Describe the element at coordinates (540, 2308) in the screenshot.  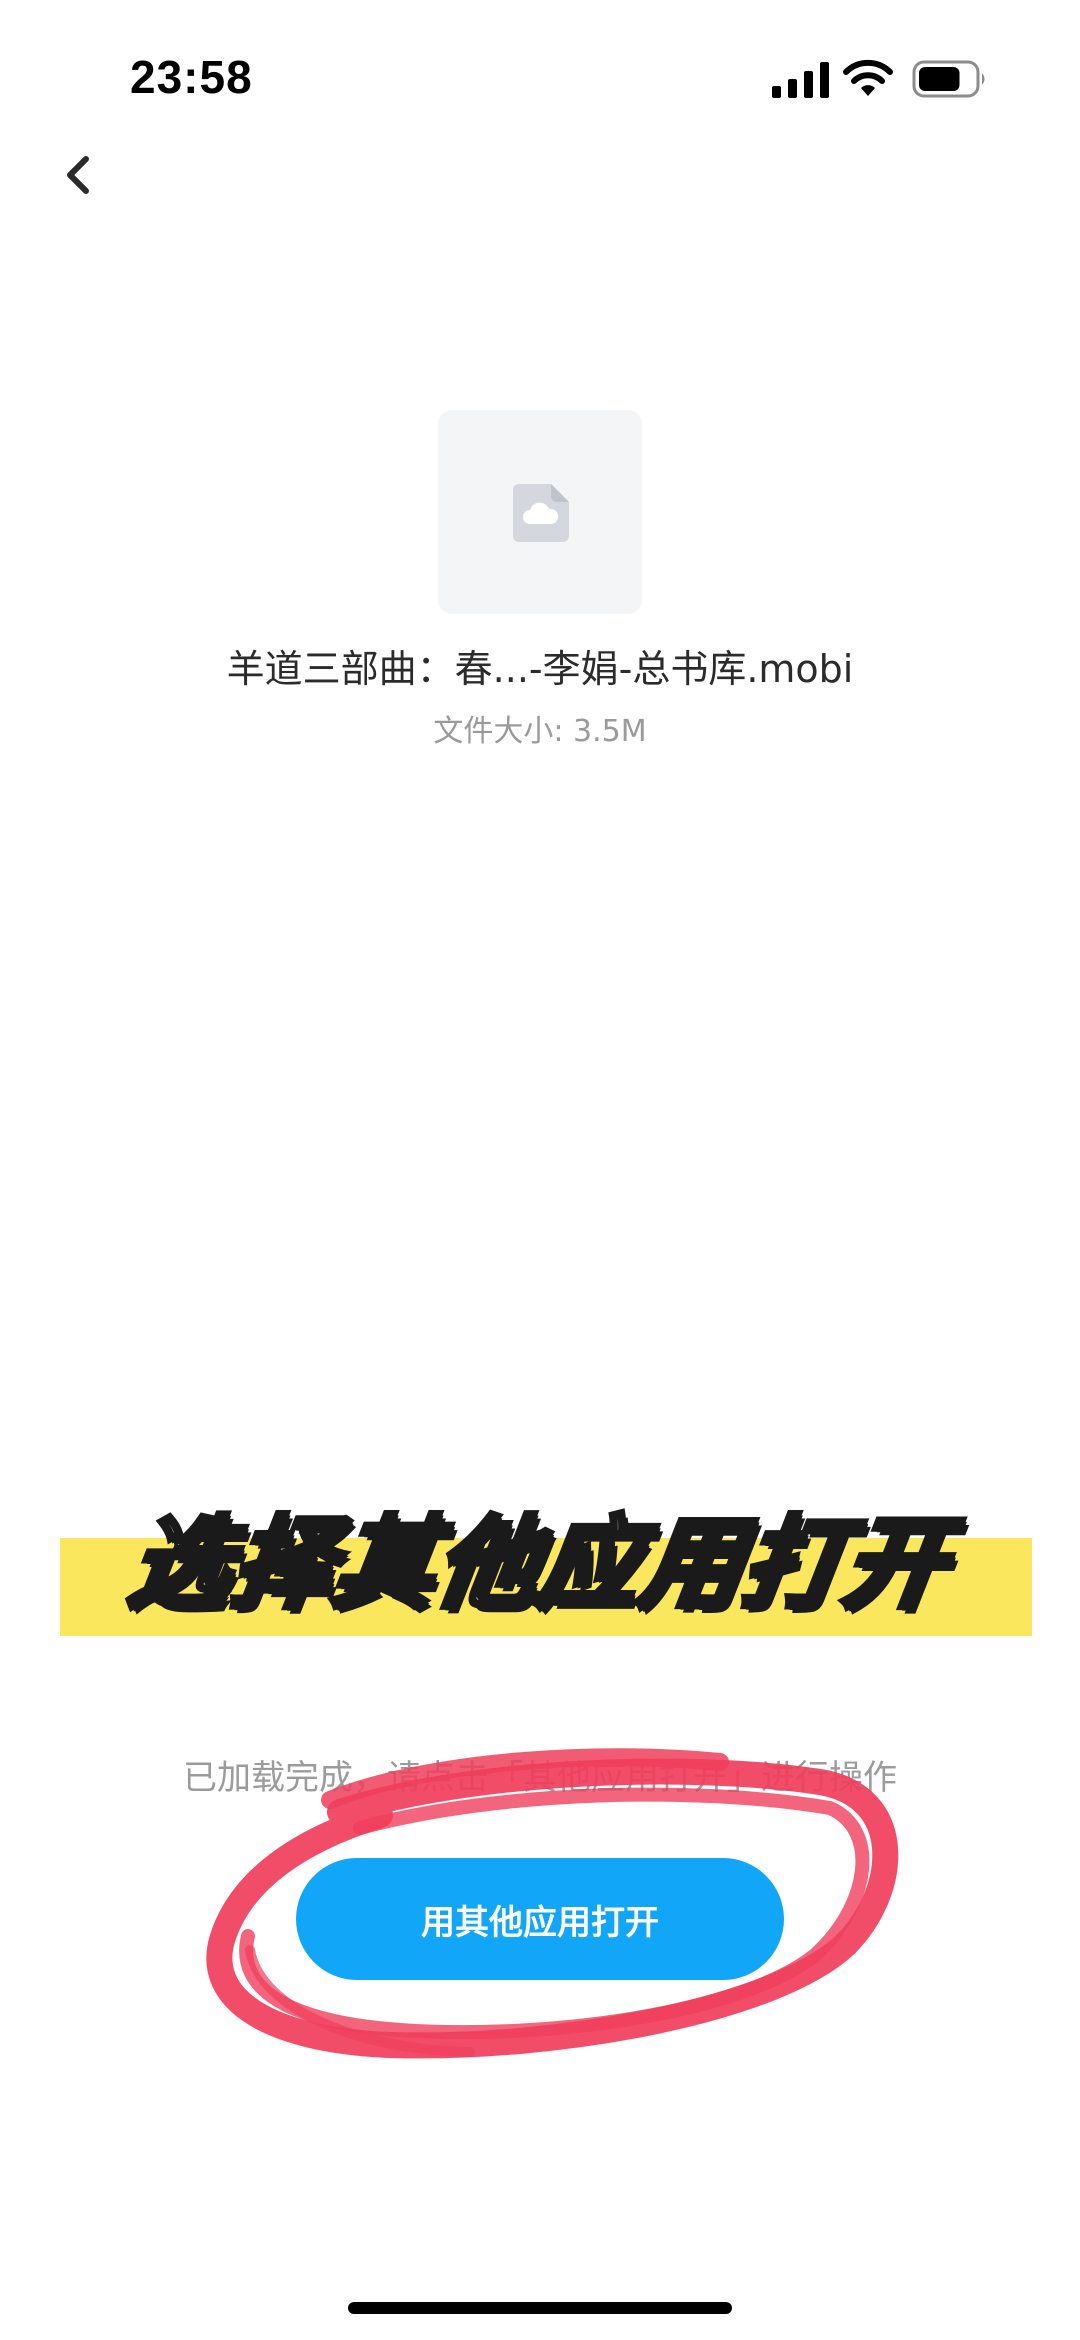
I see `home-indicator` at that location.